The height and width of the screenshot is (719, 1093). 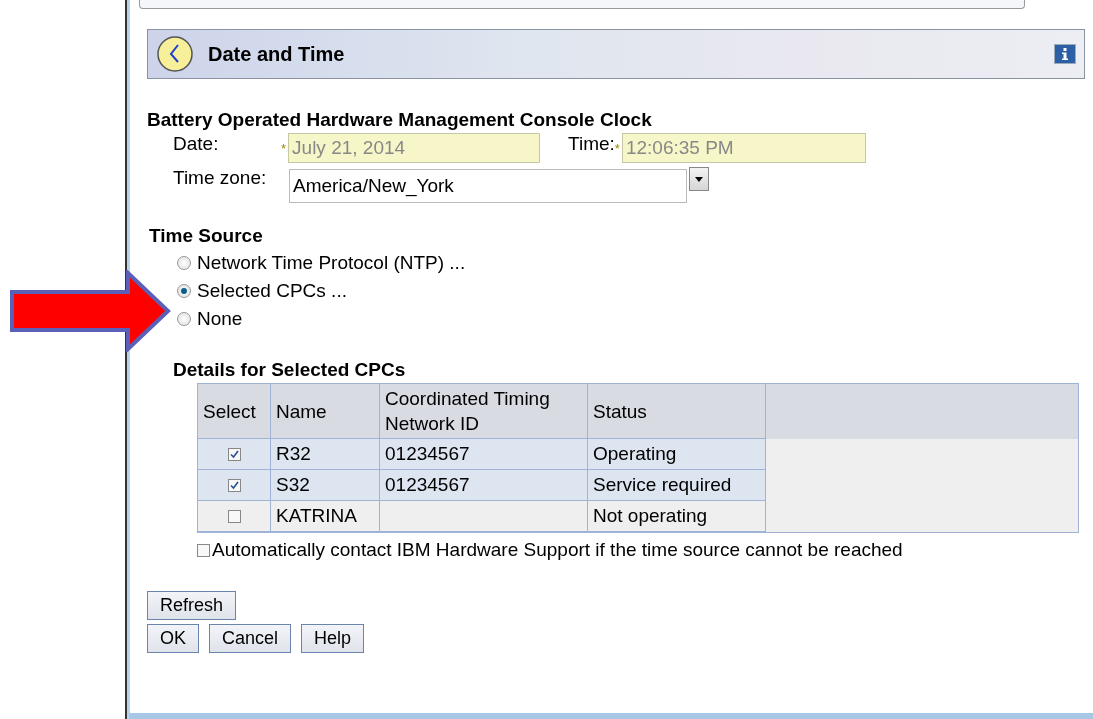 What do you see at coordinates (677, 411) in the screenshot?
I see `column-header: Status` at bounding box center [677, 411].